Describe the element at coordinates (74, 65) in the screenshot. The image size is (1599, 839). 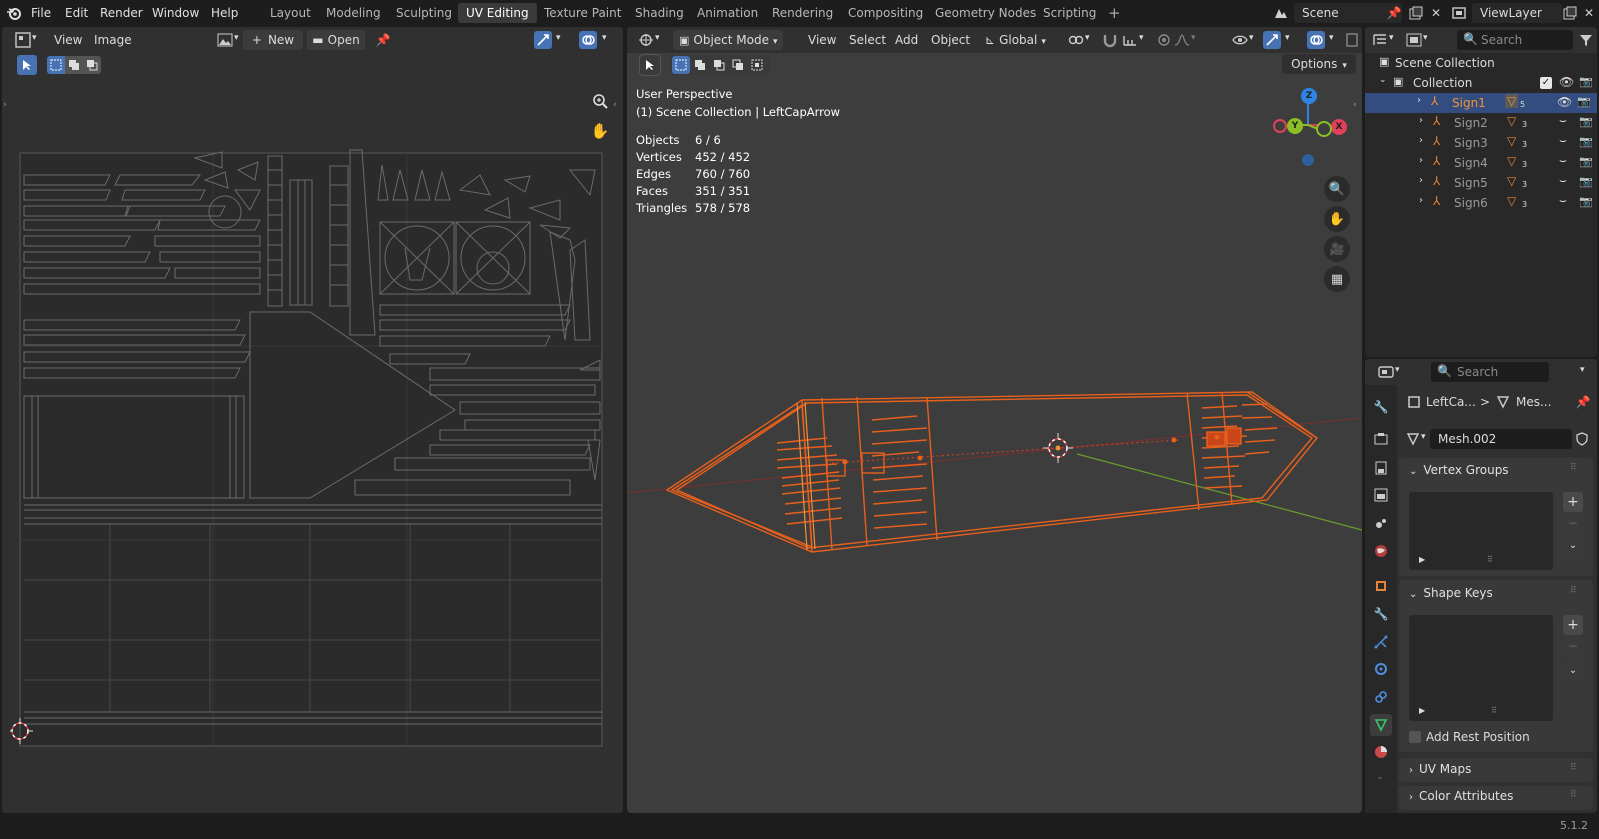
I see `select-mode-extend-icon` at that location.